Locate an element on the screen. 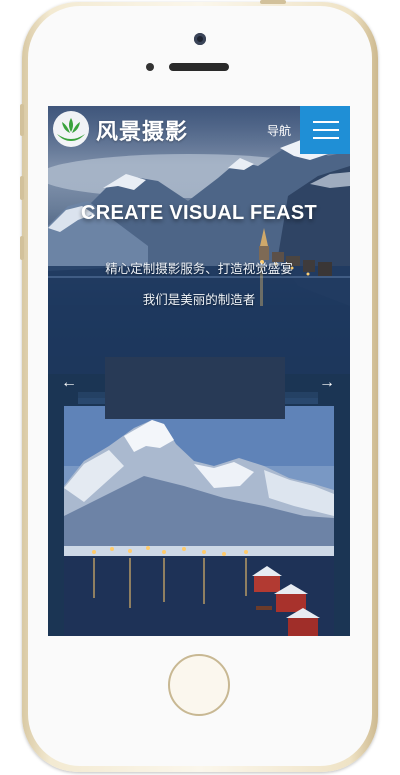 Image resolution: width=400 pixels, height=775 pixels. slider-prev-arrow-icon: ← is located at coordinates (69, 383).